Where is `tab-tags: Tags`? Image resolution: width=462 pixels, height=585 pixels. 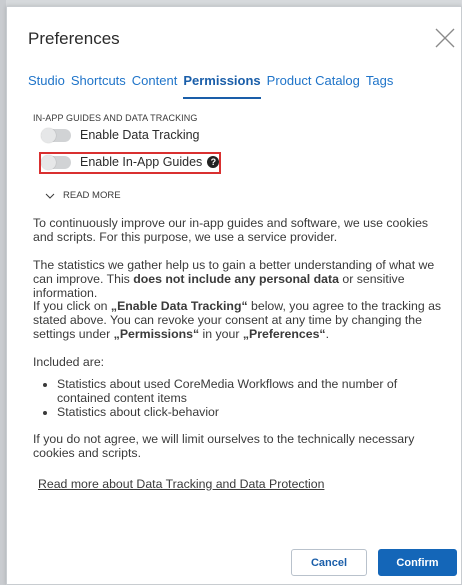 tab-tags: Tags is located at coordinates (379, 86).